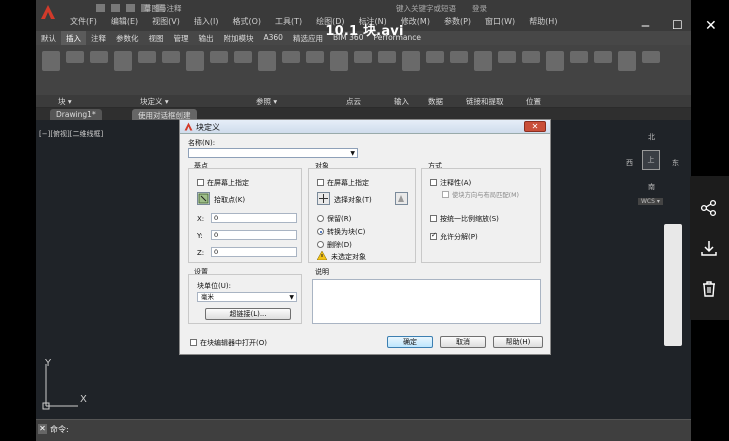 This screenshot has width=729, height=441. Describe the element at coordinates (410, 342) in the screenshot. I see `ok-button: 确定` at that location.